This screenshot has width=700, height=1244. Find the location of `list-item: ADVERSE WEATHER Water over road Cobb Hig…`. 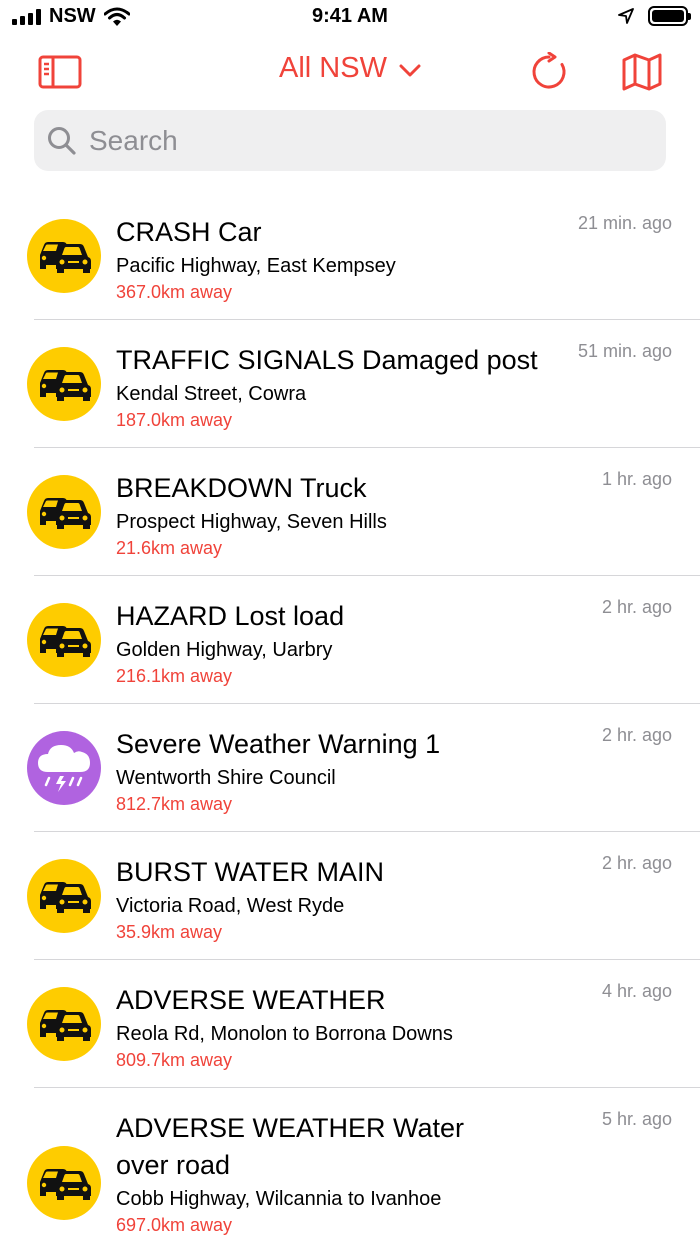

list-item: ADVERSE WEATHER Water over road Cobb Hig… is located at coordinates (350, 1166).